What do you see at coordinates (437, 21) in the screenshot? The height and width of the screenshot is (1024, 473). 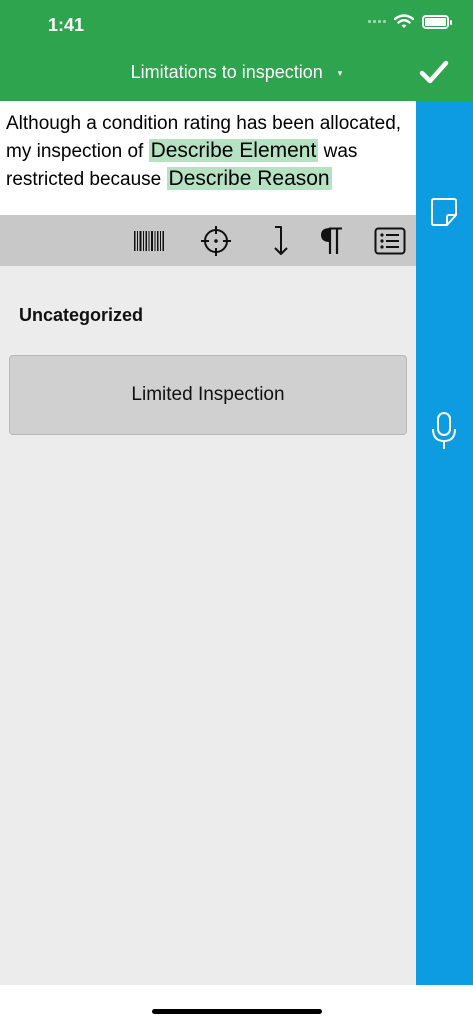 I see `battery-icon` at bounding box center [437, 21].